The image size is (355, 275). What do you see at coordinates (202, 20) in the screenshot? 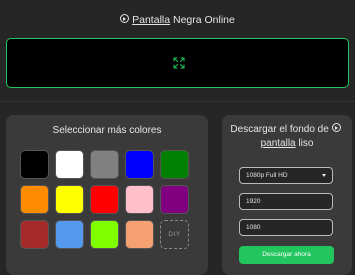
I see `title-text: Negra Online` at bounding box center [202, 20].